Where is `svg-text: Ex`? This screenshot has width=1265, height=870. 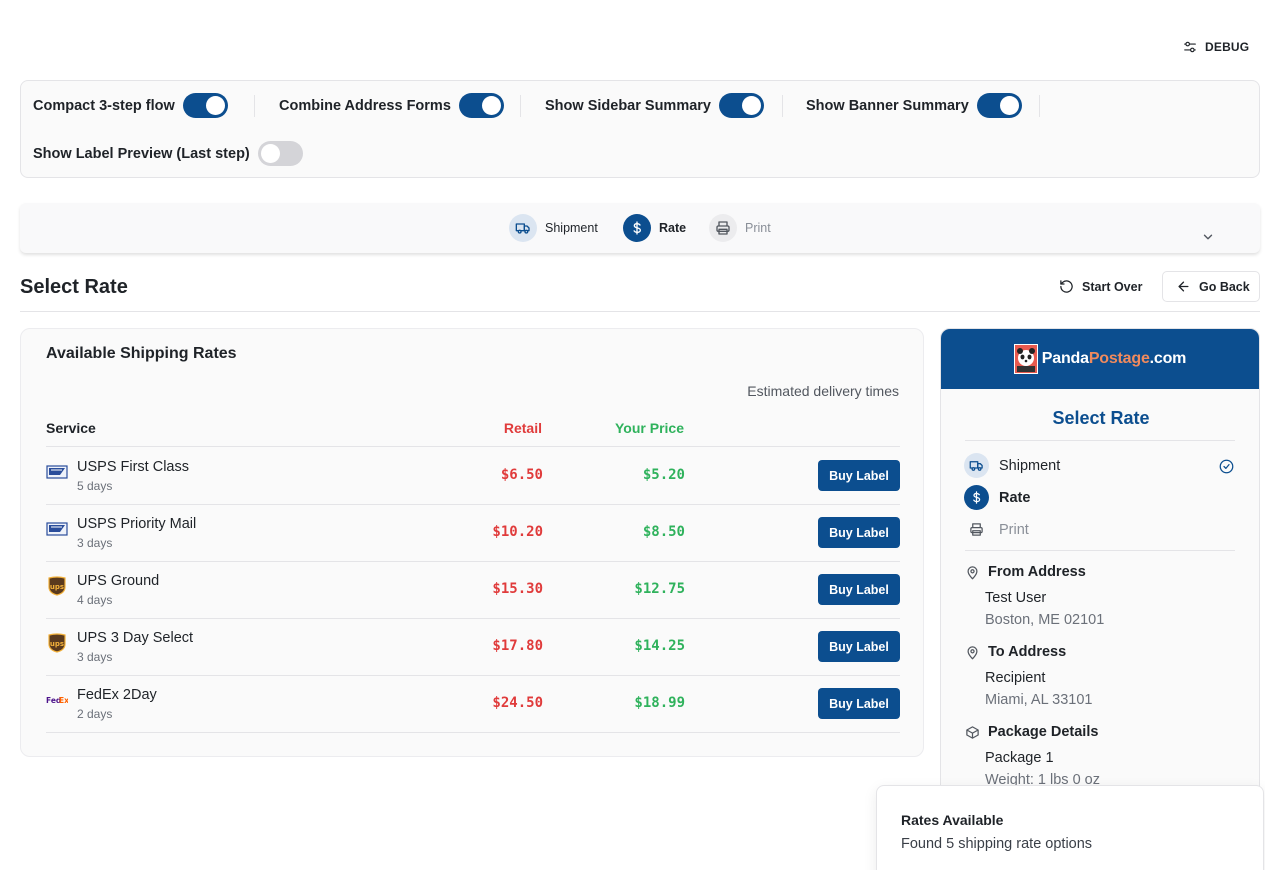 svg-text: Ex is located at coordinates (63, 700).